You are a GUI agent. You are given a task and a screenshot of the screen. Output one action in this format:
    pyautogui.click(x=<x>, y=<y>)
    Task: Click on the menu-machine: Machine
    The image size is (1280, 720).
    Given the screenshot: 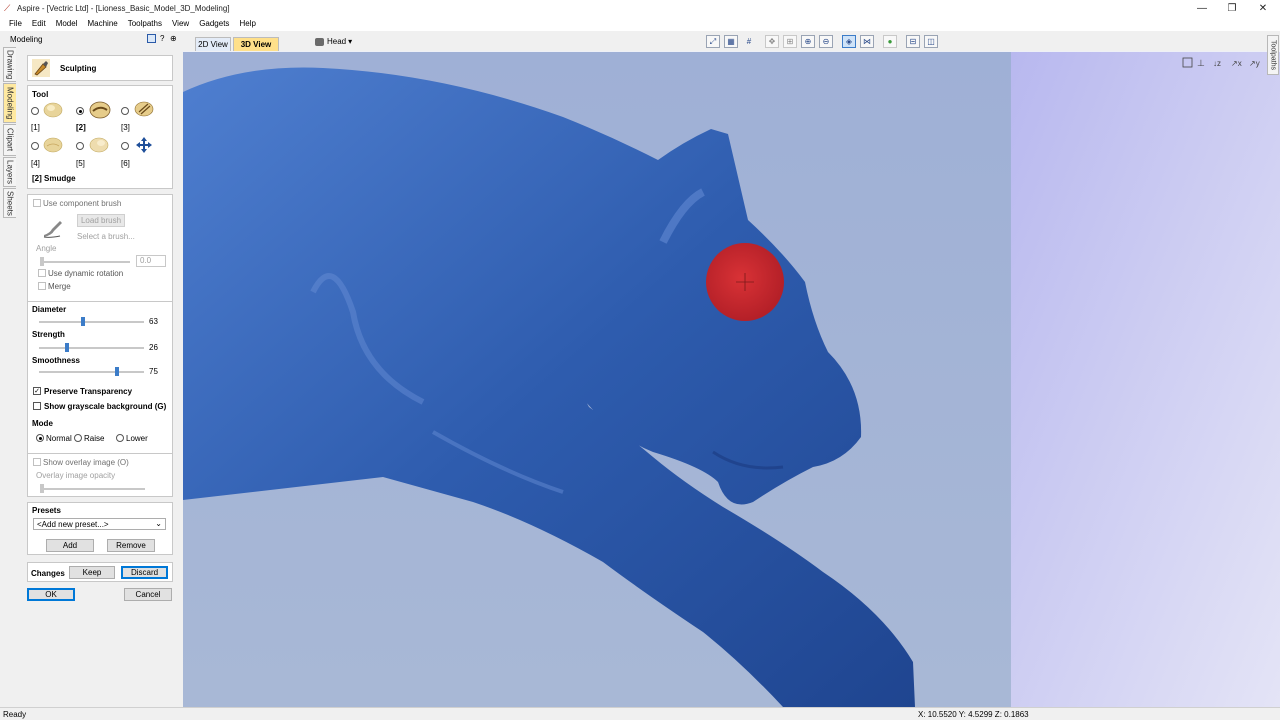 What is the action you would take?
    pyautogui.click(x=102, y=23)
    